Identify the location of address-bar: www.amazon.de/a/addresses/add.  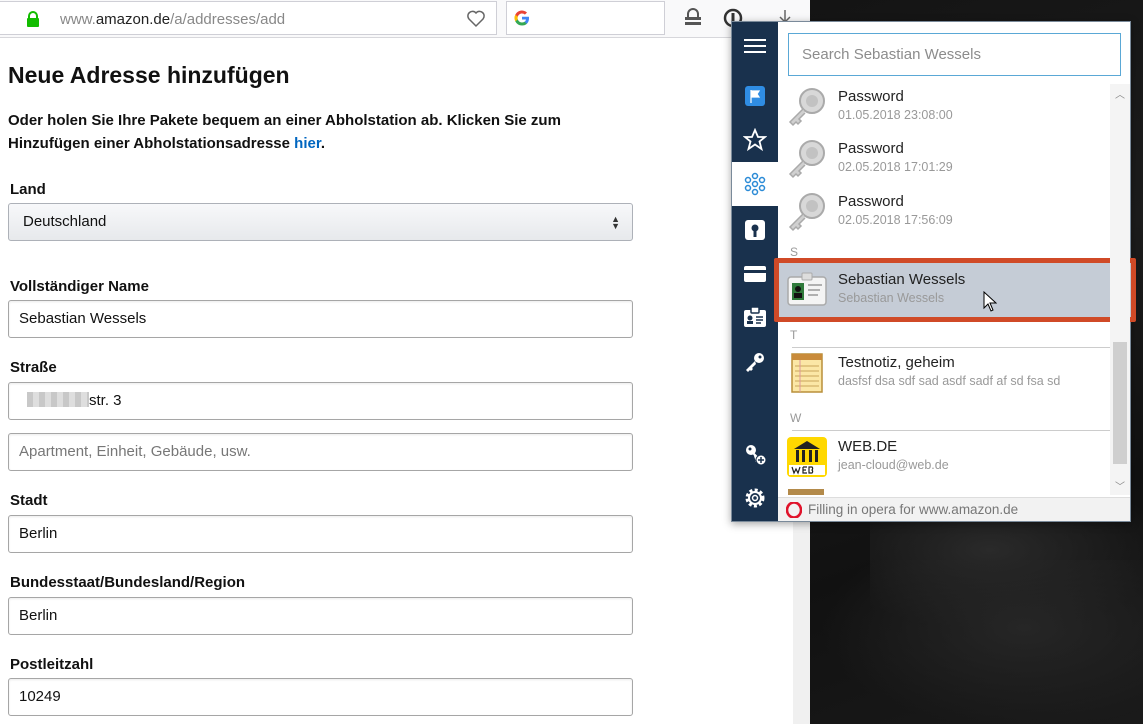
(248, 18).